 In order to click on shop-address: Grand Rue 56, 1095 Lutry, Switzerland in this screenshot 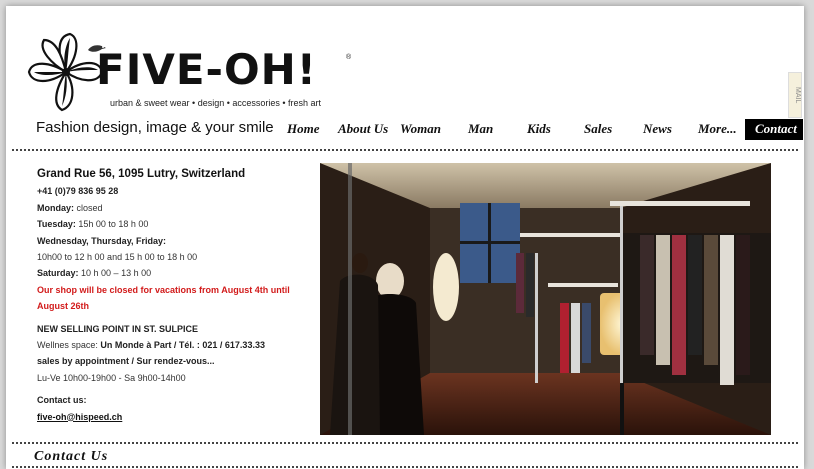, I will do `click(141, 174)`.